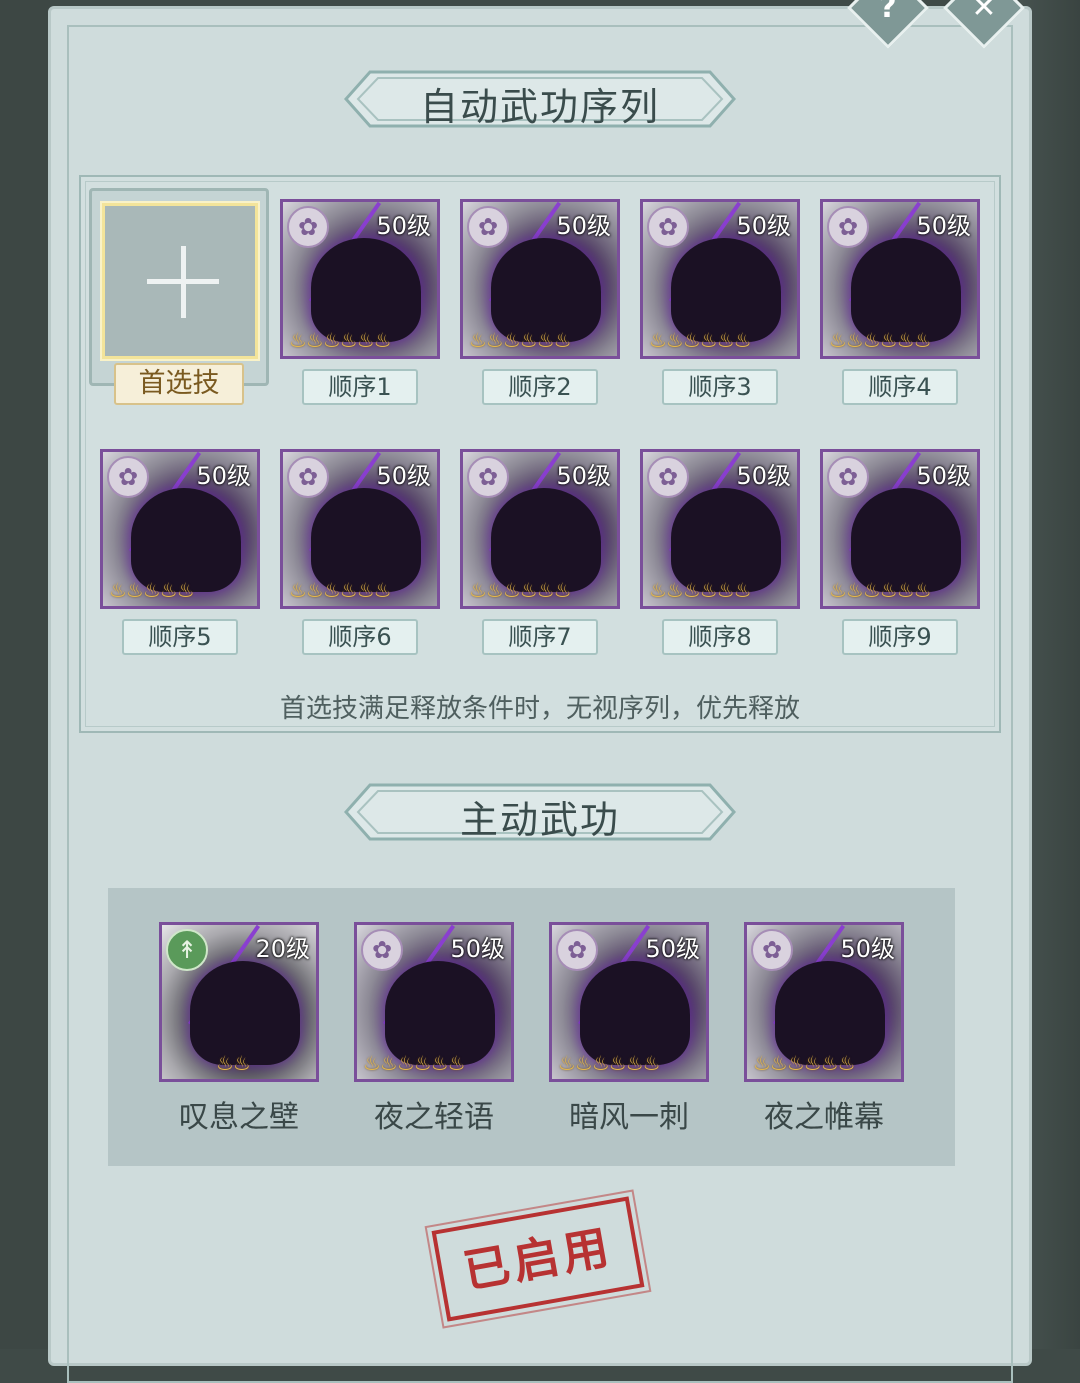 This screenshot has width=1080, height=1383. What do you see at coordinates (540, 387) in the screenshot?
I see `sequence-order-label: 顺序2` at bounding box center [540, 387].